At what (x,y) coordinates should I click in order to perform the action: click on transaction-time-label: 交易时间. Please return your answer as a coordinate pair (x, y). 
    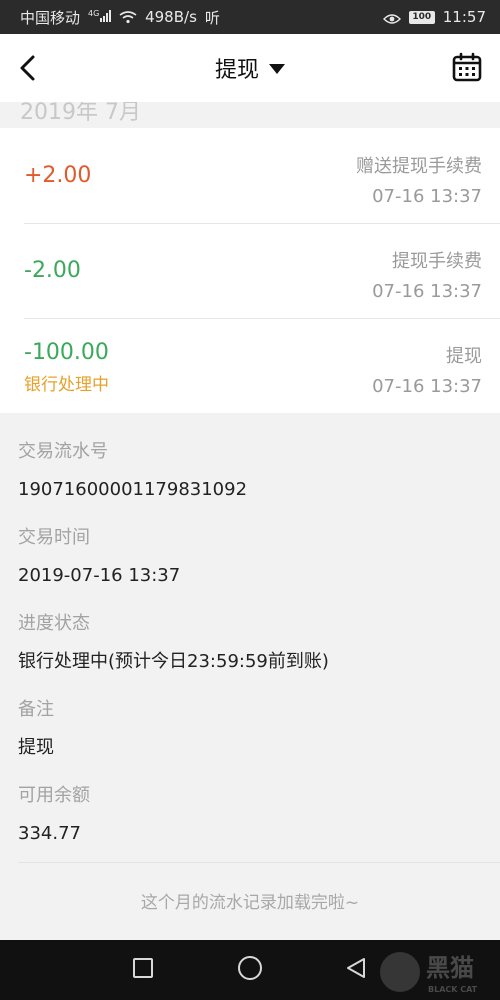
    Looking at the image, I should click on (54, 537).